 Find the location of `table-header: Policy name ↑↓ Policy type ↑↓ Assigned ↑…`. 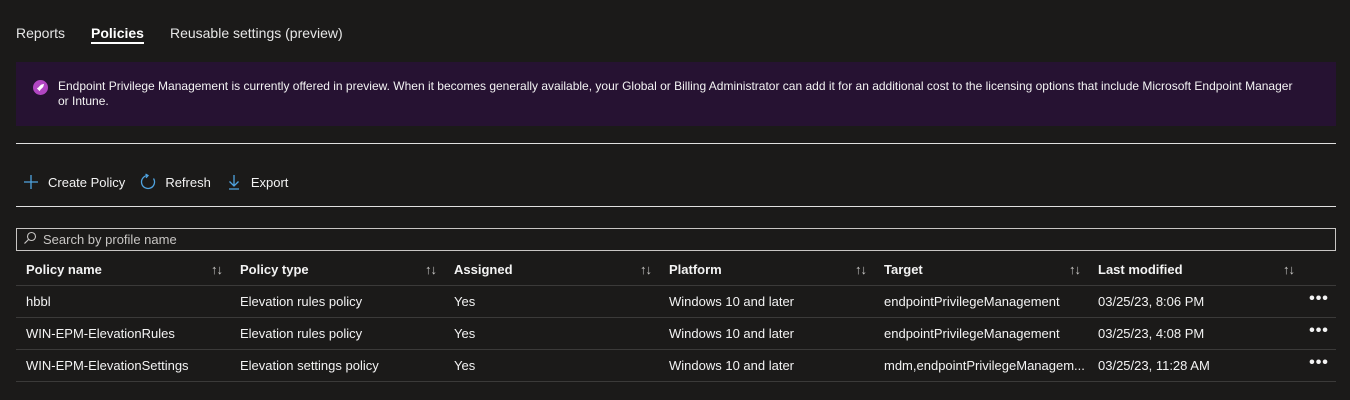

table-header: Policy name ↑↓ Policy type ↑↓ Assigned ↑… is located at coordinates (676, 270).